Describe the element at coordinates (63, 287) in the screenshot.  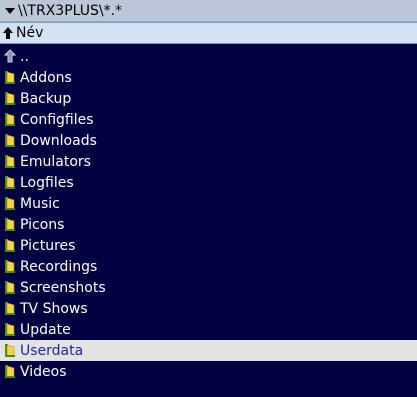
I see `file-list-item-label: Screenshots` at that location.